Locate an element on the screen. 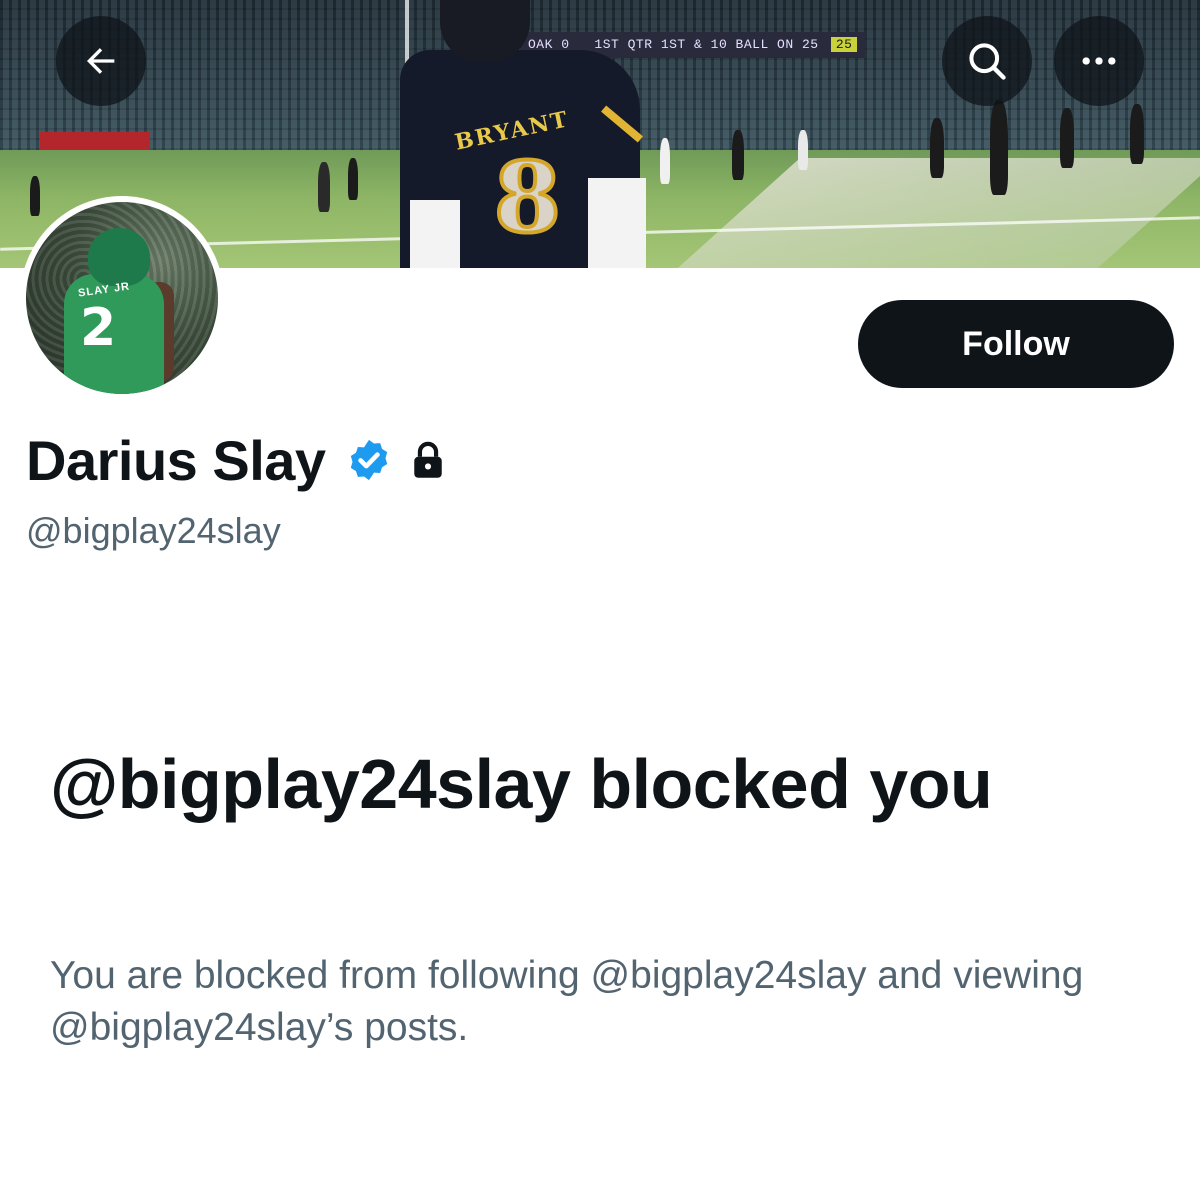 The image size is (1200, 1200). lock-icon is located at coordinates (427, 459).